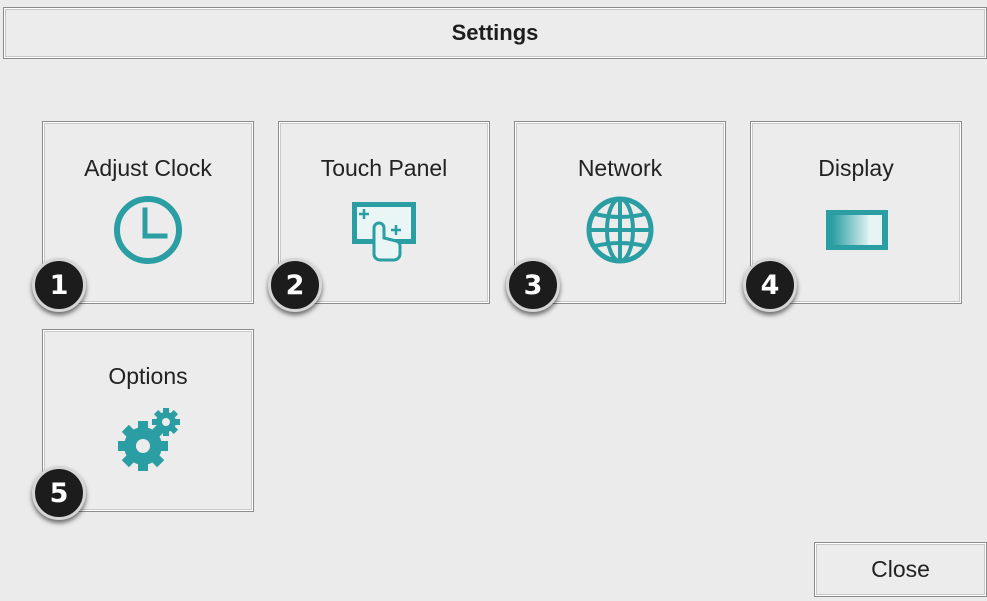 This screenshot has width=987, height=601. I want to click on badge-5: 5, so click(59, 493).